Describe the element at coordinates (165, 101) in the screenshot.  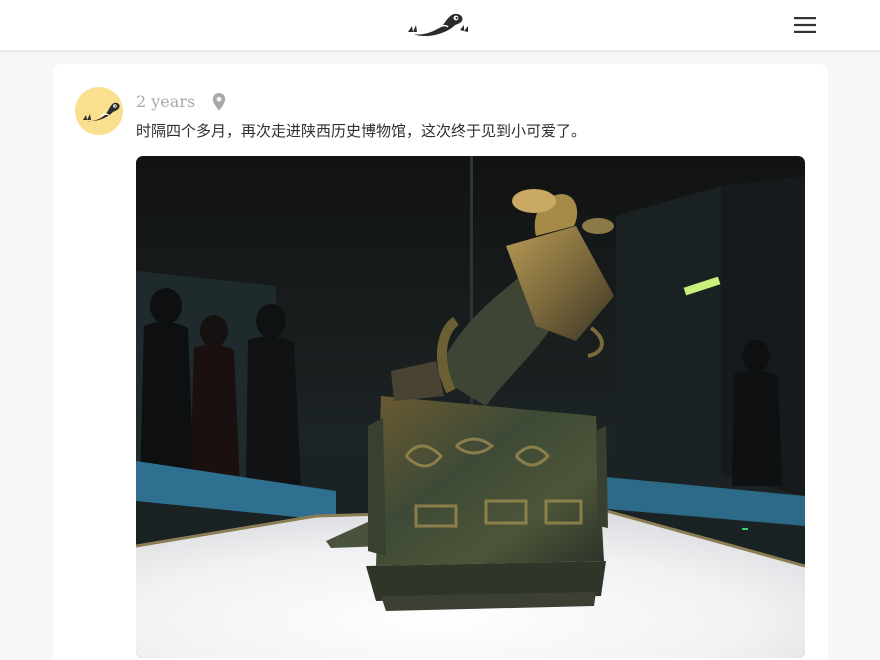
I see `post-time: 2 years` at that location.